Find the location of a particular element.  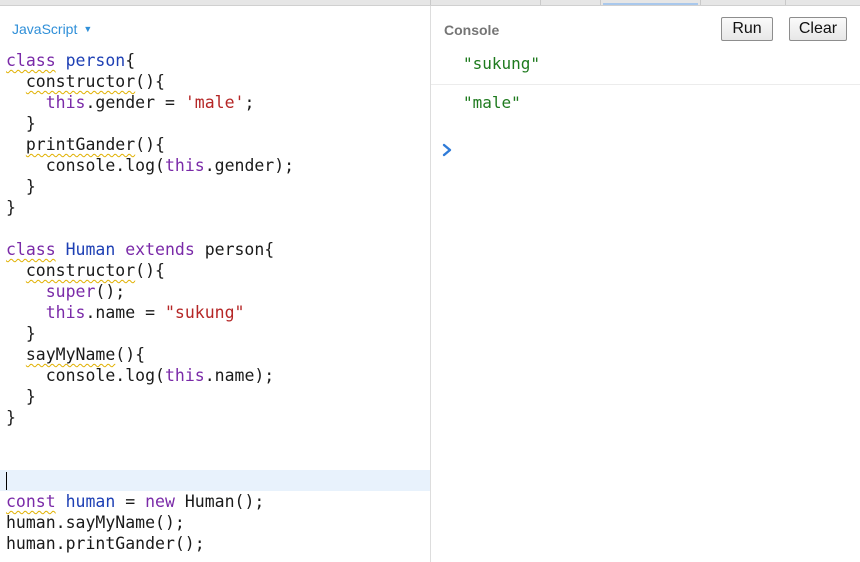

code-line: this.name = "sukung" is located at coordinates (215, 312).